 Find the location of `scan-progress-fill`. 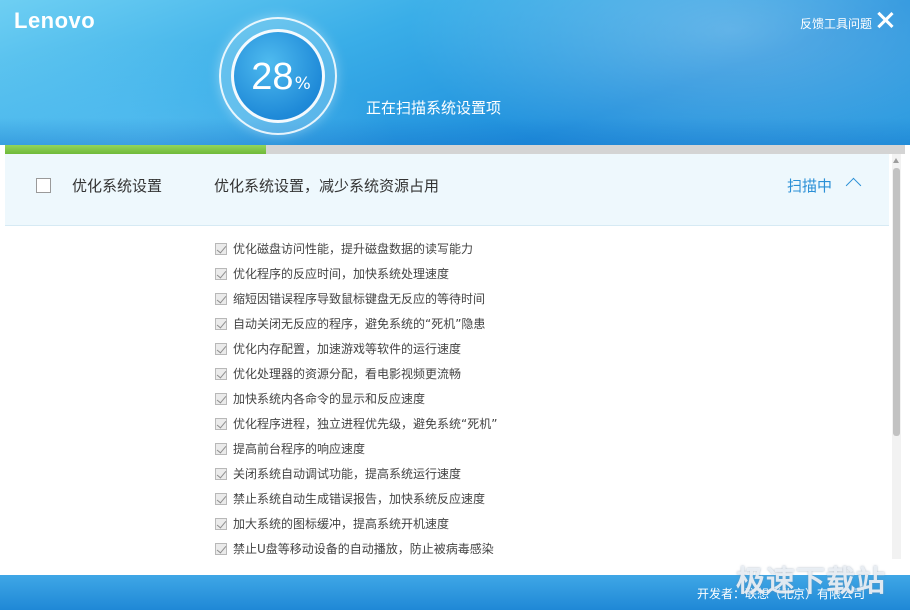

scan-progress-fill is located at coordinates (135, 149).